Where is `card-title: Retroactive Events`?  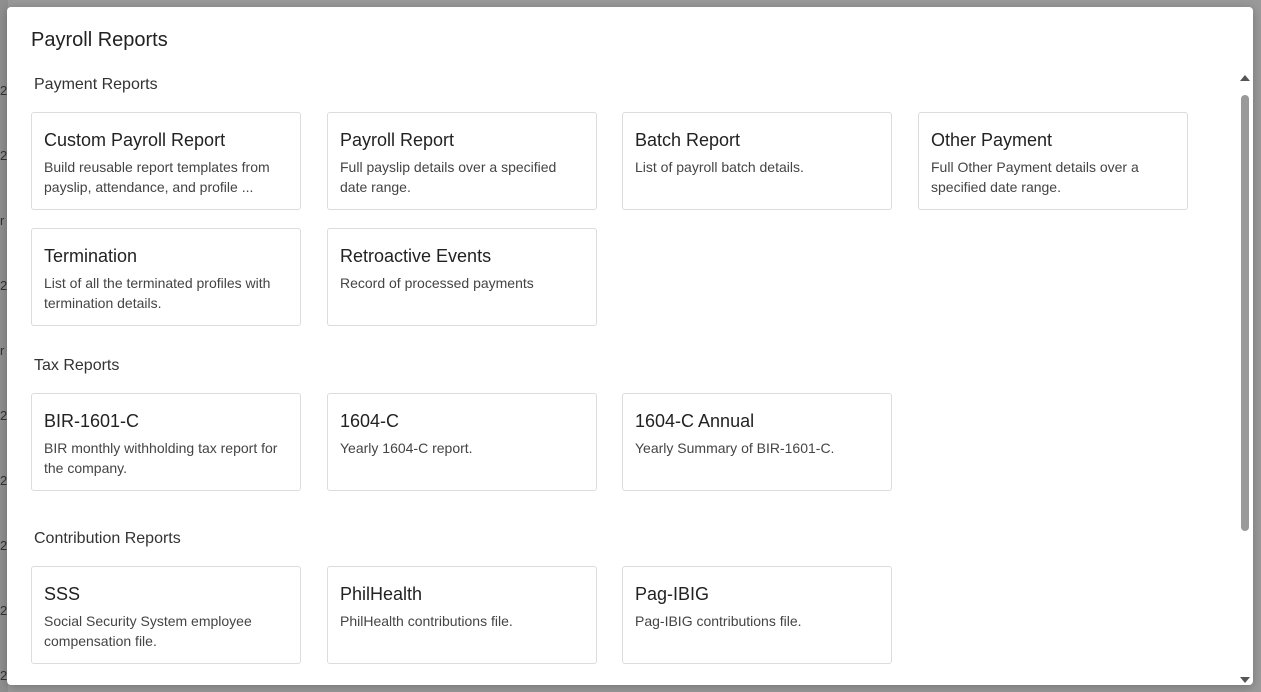
card-title: Retroactive Events is located at coordinates (416, 256).